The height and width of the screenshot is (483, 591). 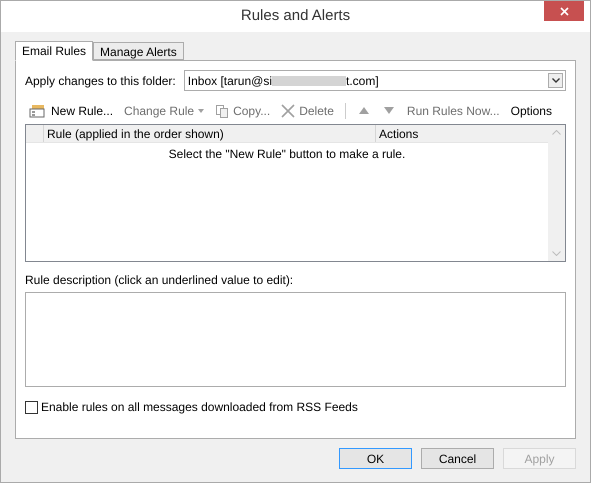 I want to click on chevron-down-icon, so click(x=556, y=80).